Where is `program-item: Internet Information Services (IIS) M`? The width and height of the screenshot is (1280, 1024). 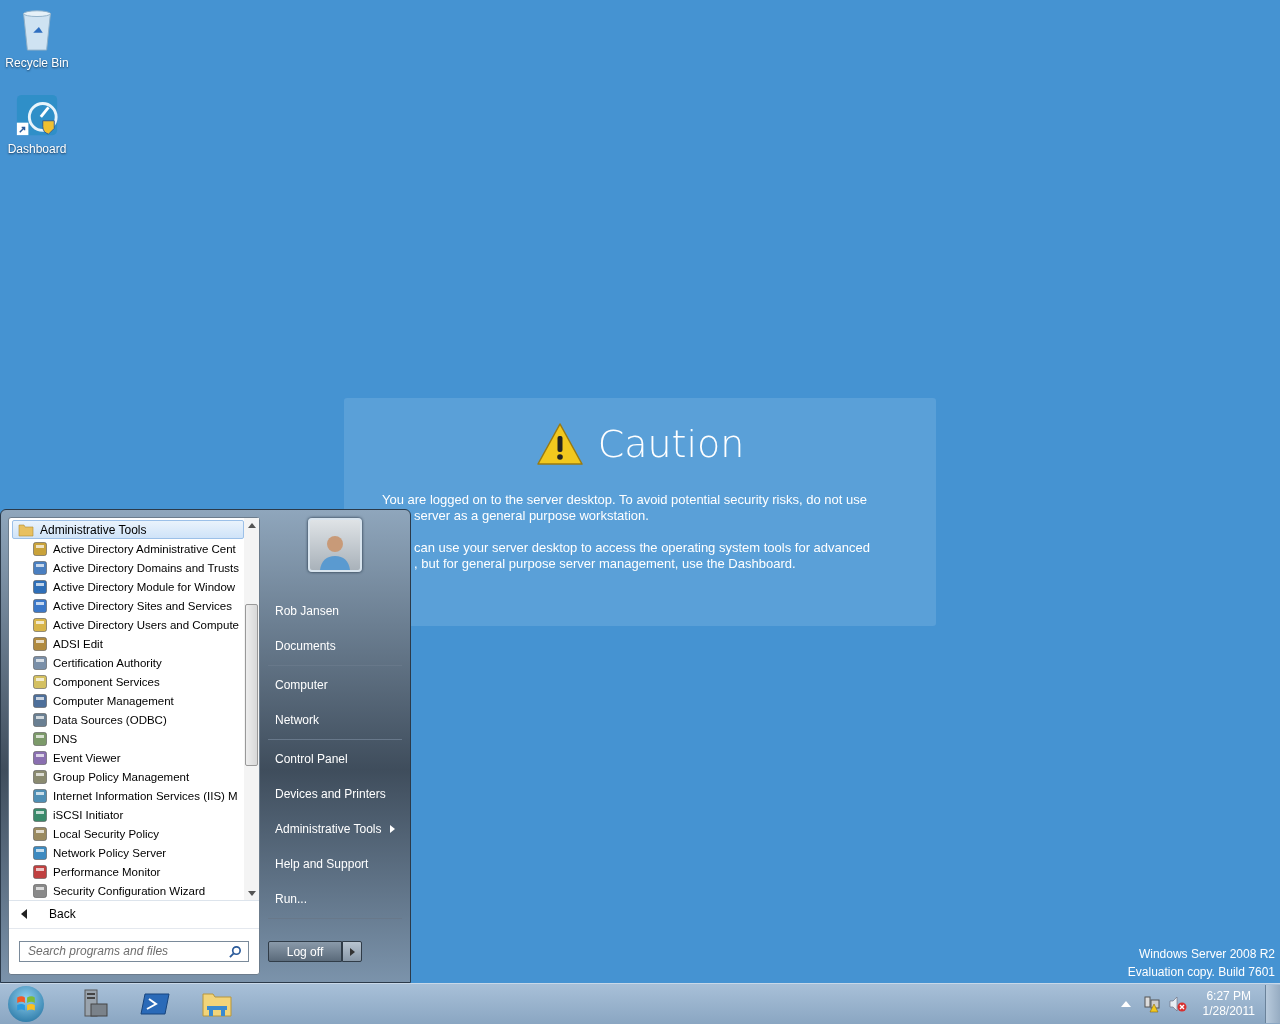 program-item: Internet Information Services (IIS) M is located at coordinates (145, 795).